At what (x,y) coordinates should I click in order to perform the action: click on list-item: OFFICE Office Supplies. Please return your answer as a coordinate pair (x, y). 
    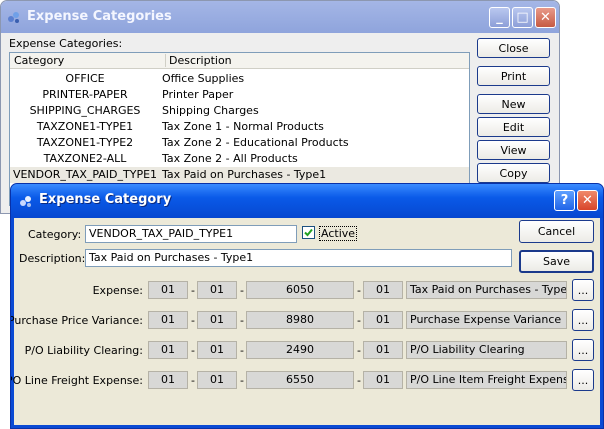
    Looking at the image, I should click on (239, 79).